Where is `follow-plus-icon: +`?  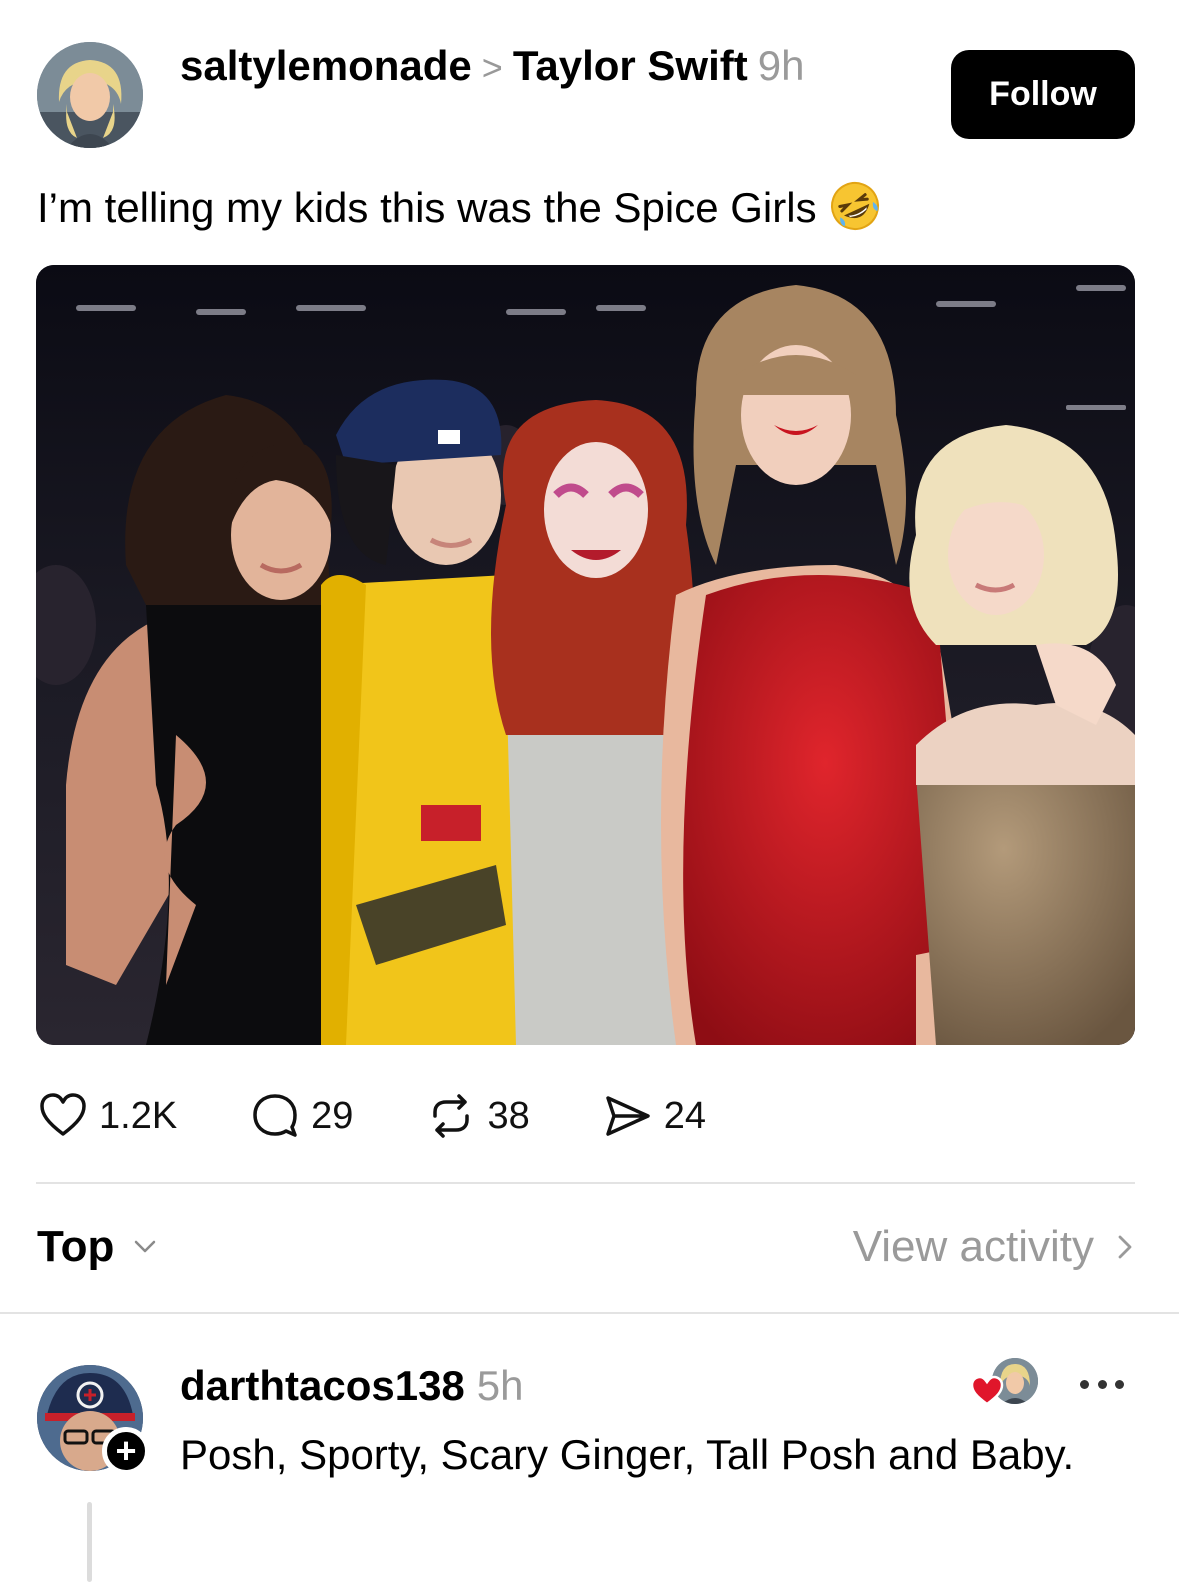
follow-plus-icon: + is located at coordinates (126, 1451).